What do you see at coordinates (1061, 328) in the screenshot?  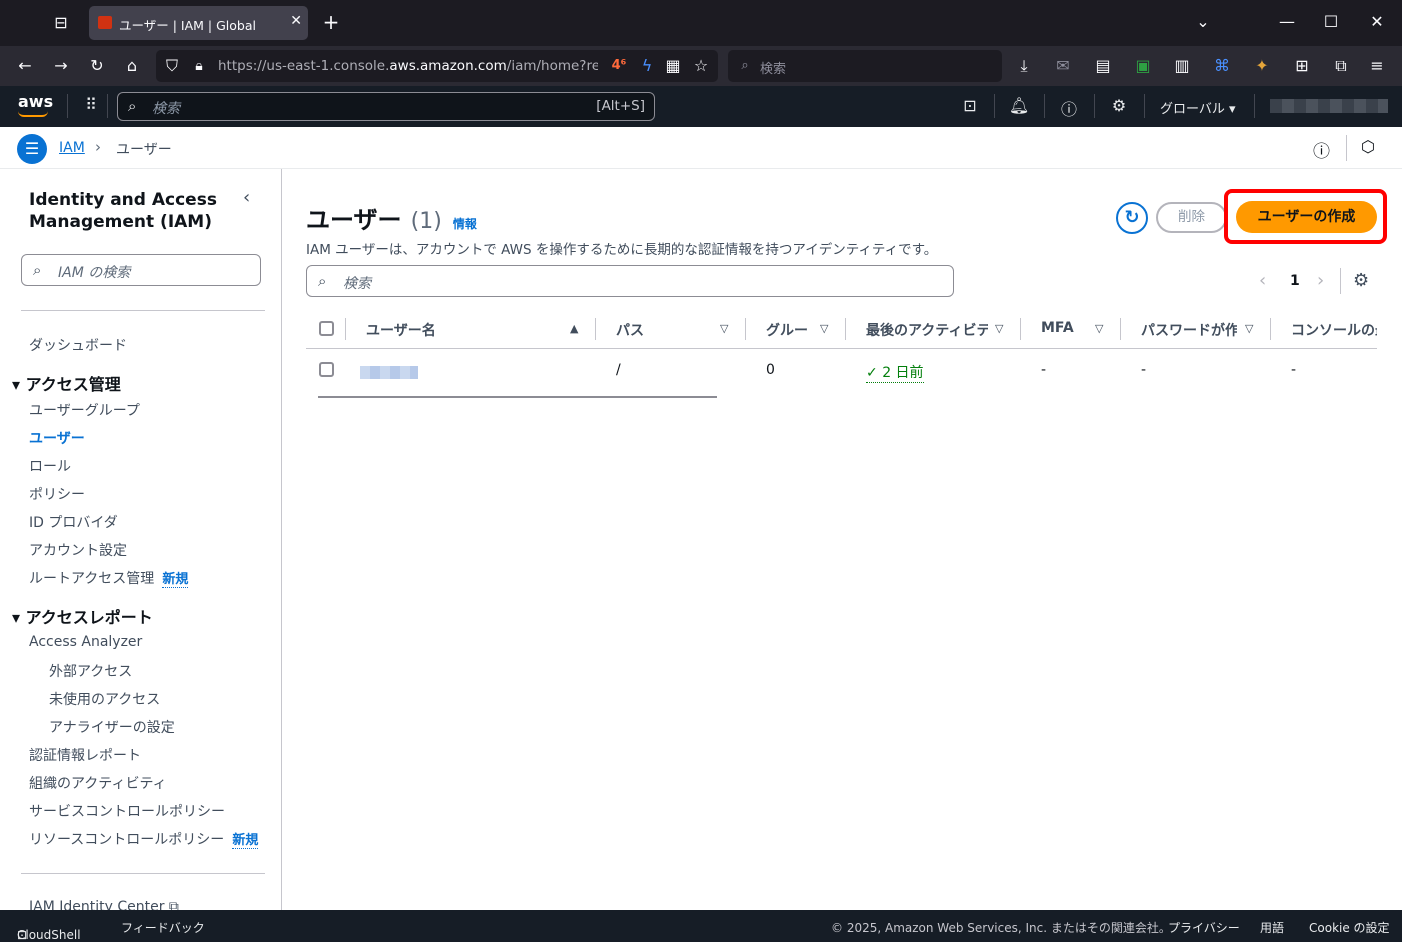 I see `column-header-mfa: MFA` at bounding box center [1061, 328].